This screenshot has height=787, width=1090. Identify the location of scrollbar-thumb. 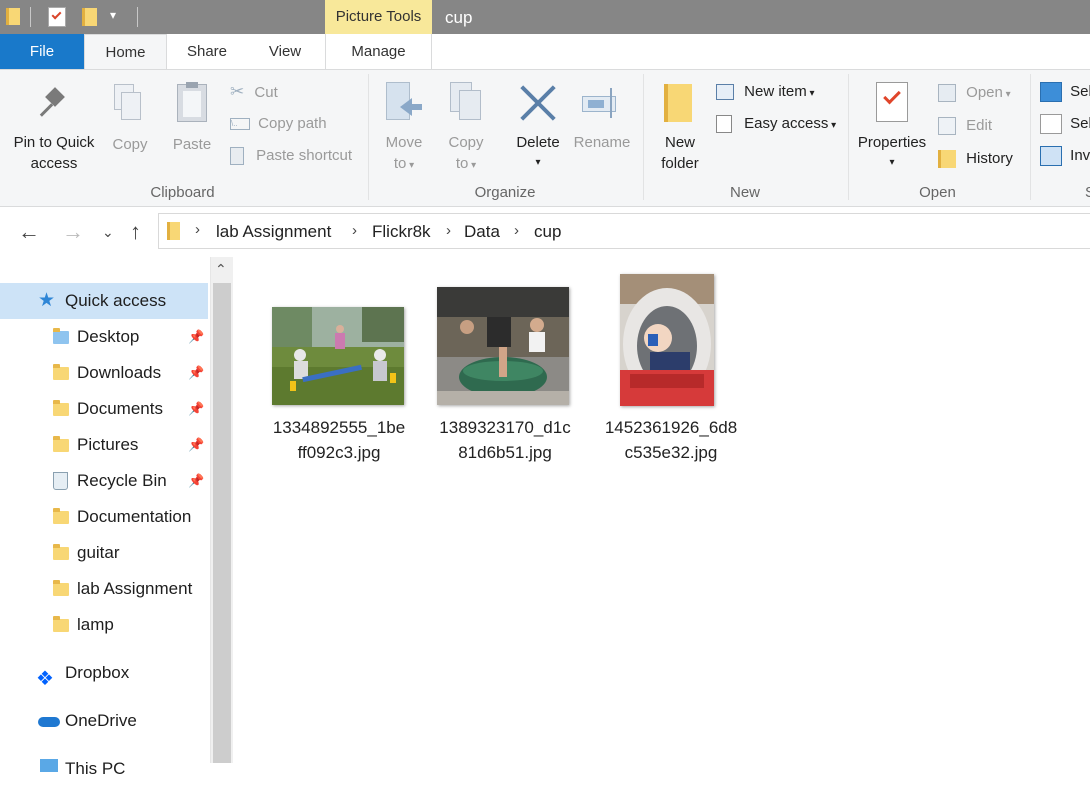
(222, 523).